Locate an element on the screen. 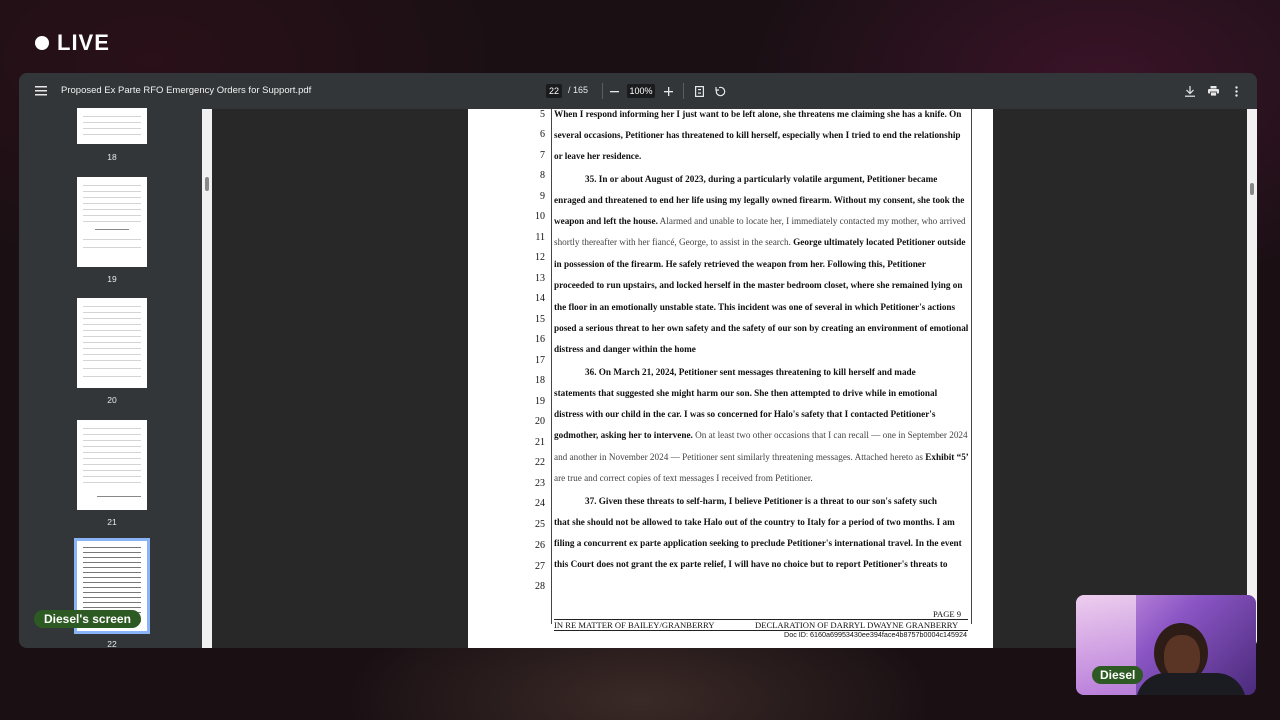 This screenshot has height=720, width=1280. streamer-body is located at coordinates (1191, 684).